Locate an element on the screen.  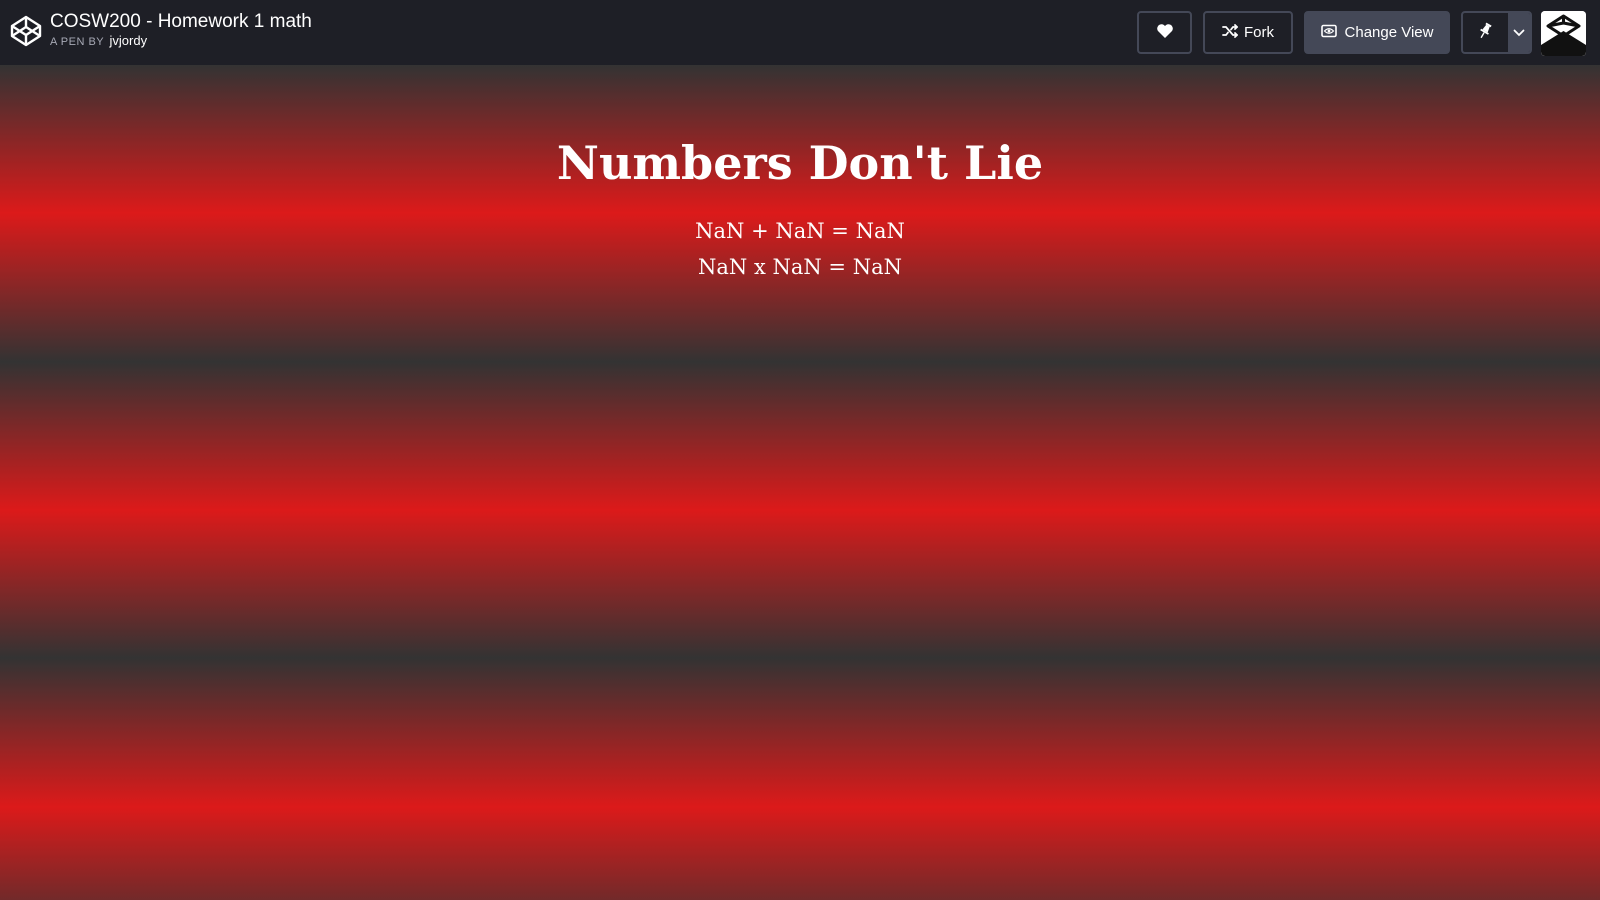
codepen-logo-icon is located at coordinates (26, 31).